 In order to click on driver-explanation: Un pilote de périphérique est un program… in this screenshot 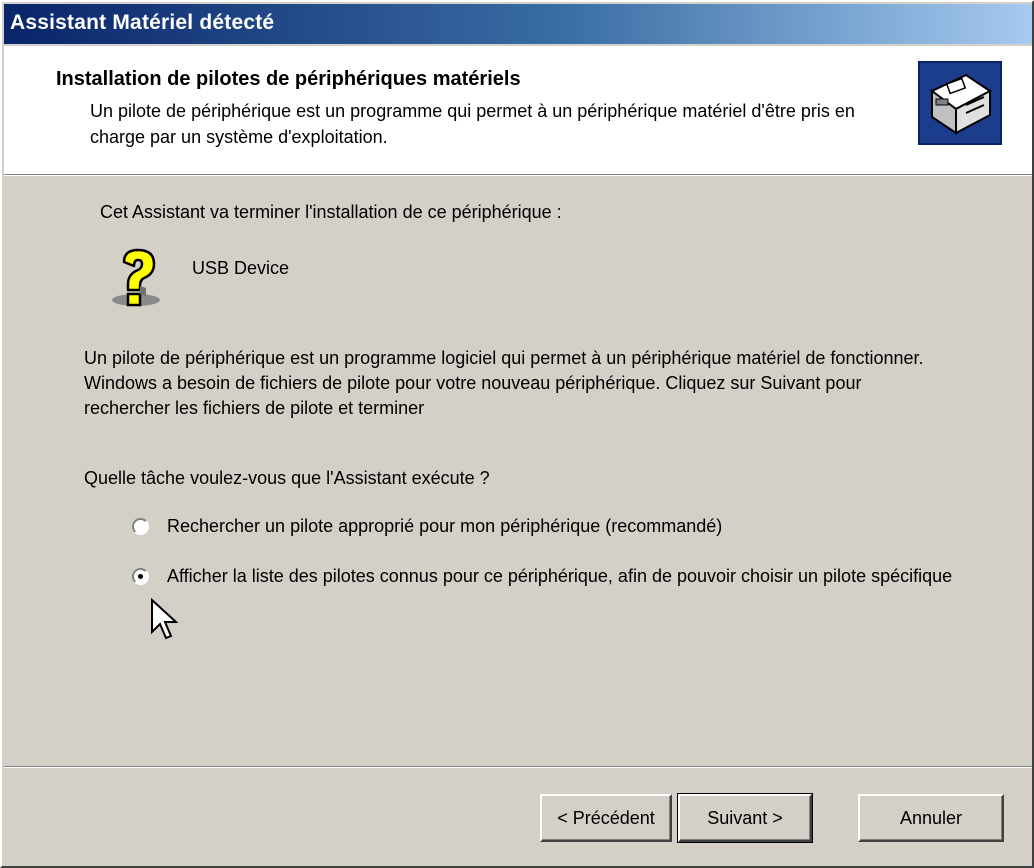, I will do `click(504, 383)`.